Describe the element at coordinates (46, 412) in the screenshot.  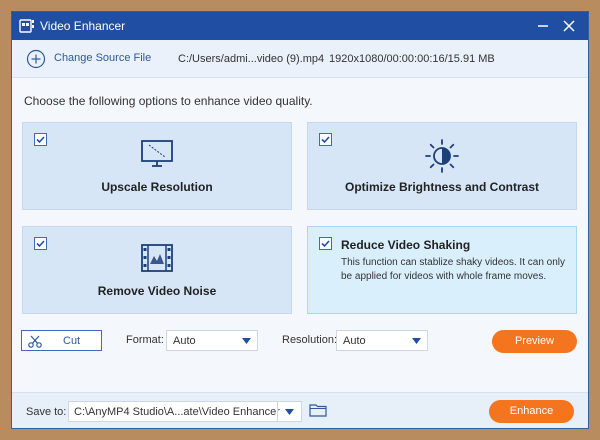
I see `save-to-label: Save to:` at that location.